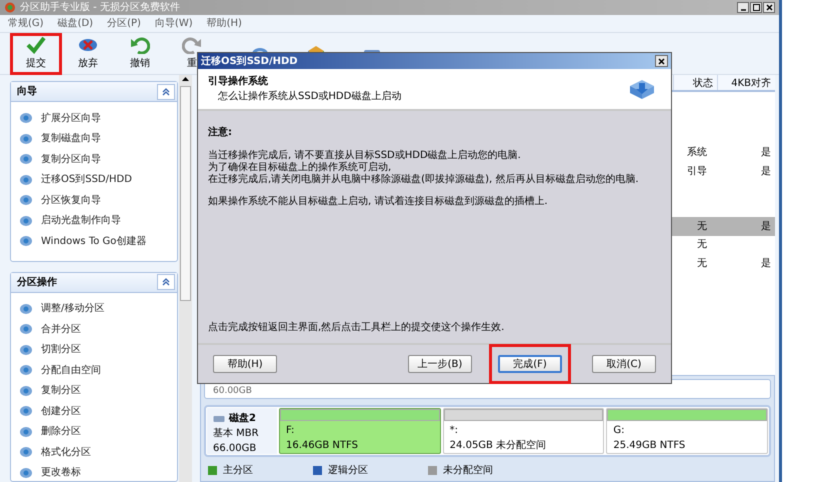  I want to click on disk-size: 66.00GB, so click(235, 449).